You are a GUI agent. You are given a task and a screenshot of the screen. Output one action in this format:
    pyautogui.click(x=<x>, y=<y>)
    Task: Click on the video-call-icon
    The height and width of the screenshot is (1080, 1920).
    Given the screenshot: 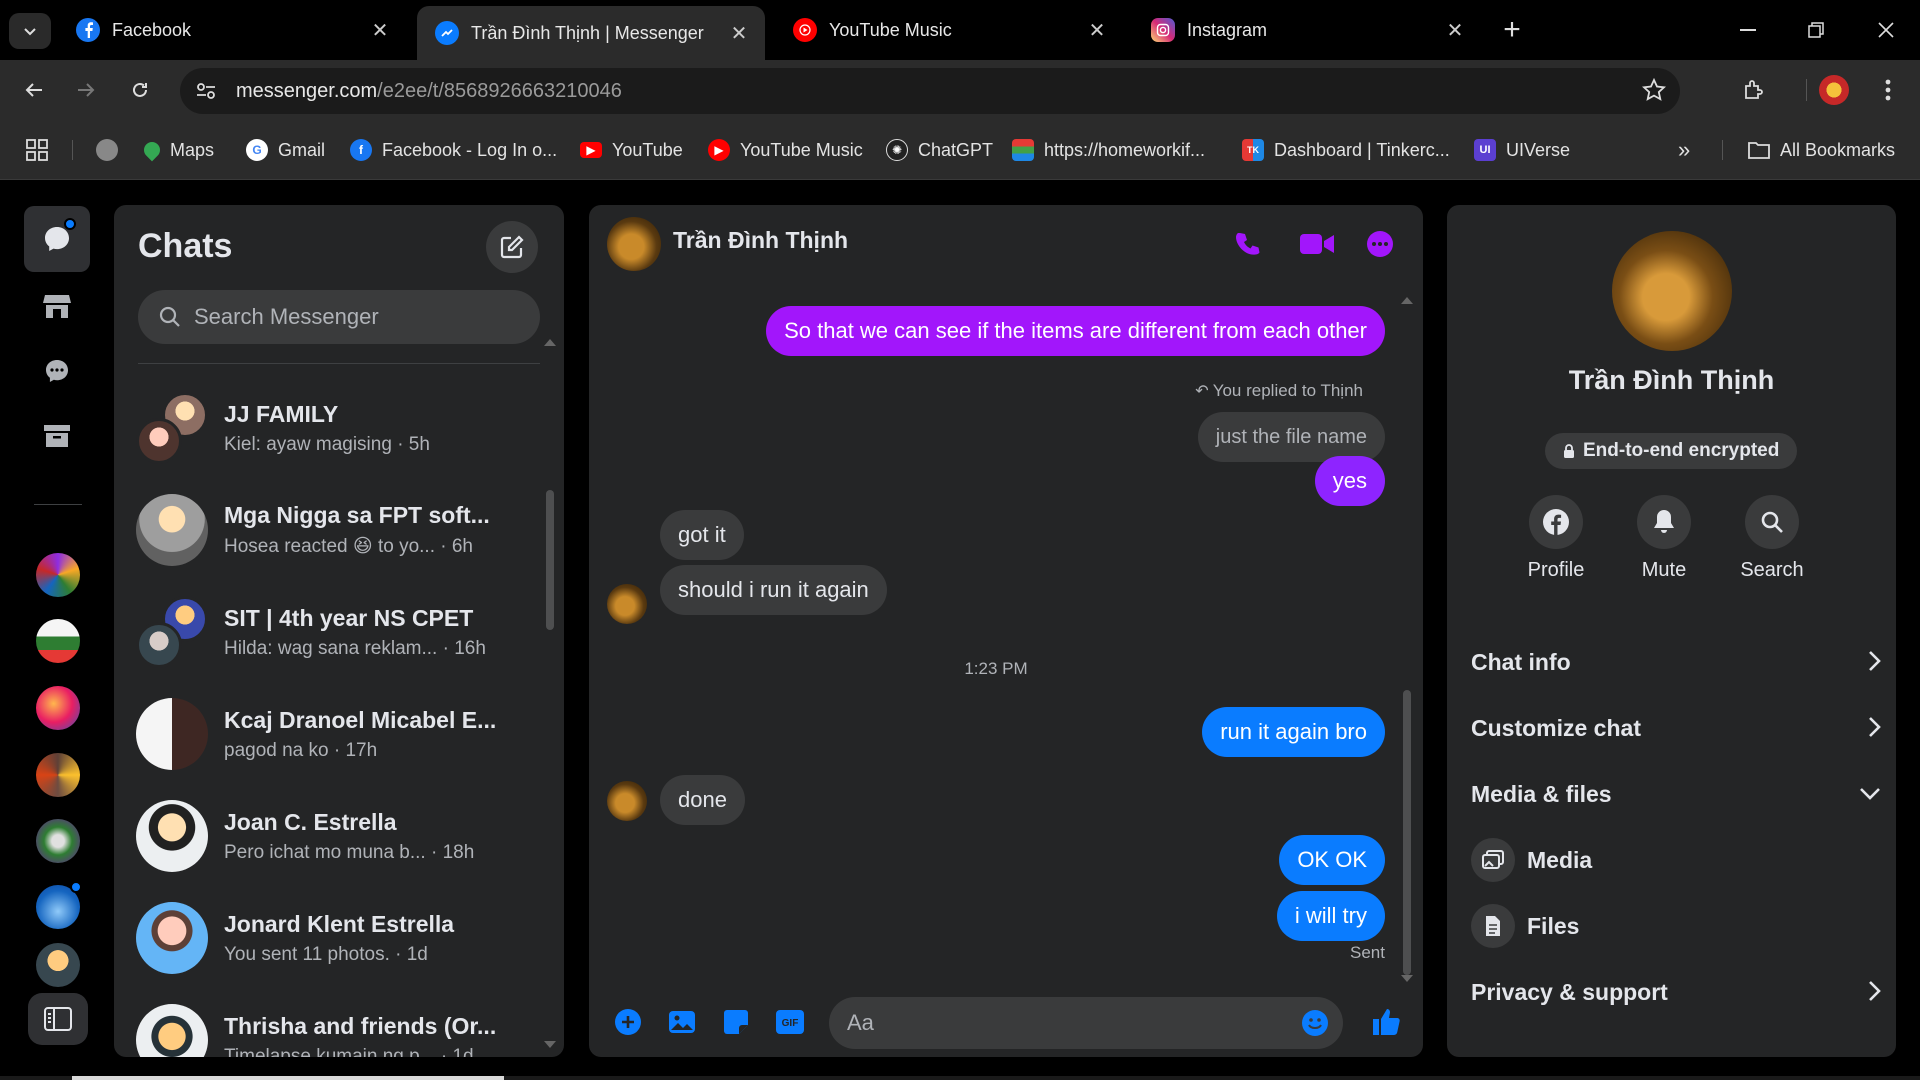 What is the action you would take?
    pyautogui.click(x=1317, y=244)
    